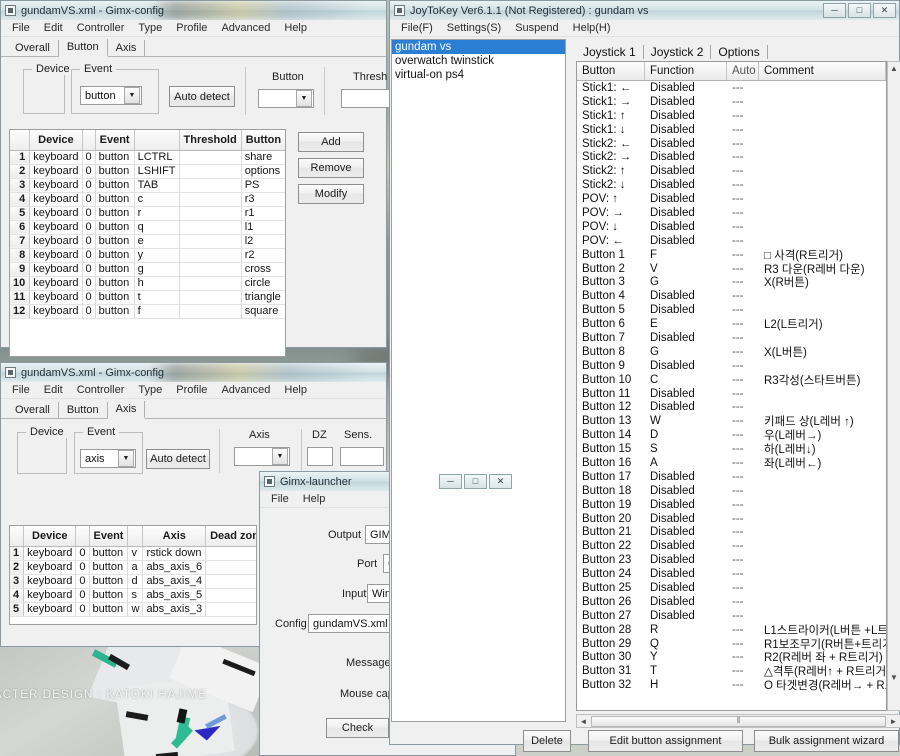 This screenshot has width=900, height=756. Describe the element at coordinates (731, 185) in the screenshot. I see `assignment-row: Stick2: ↓ Disabled ---` at that location.